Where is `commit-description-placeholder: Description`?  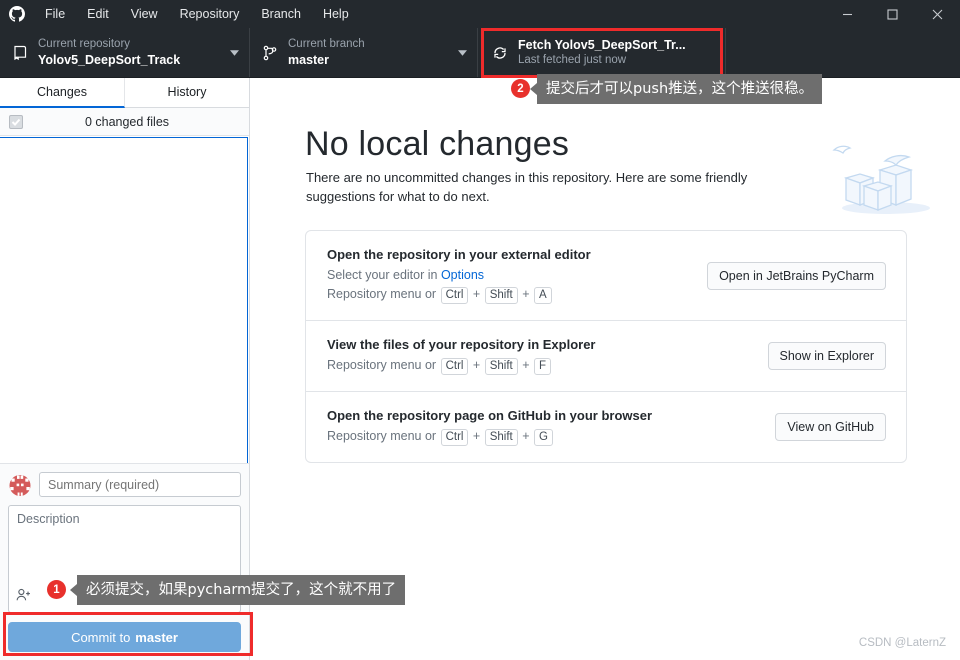
commit-description-placeholder: Description is located at coordinates (48, 519).